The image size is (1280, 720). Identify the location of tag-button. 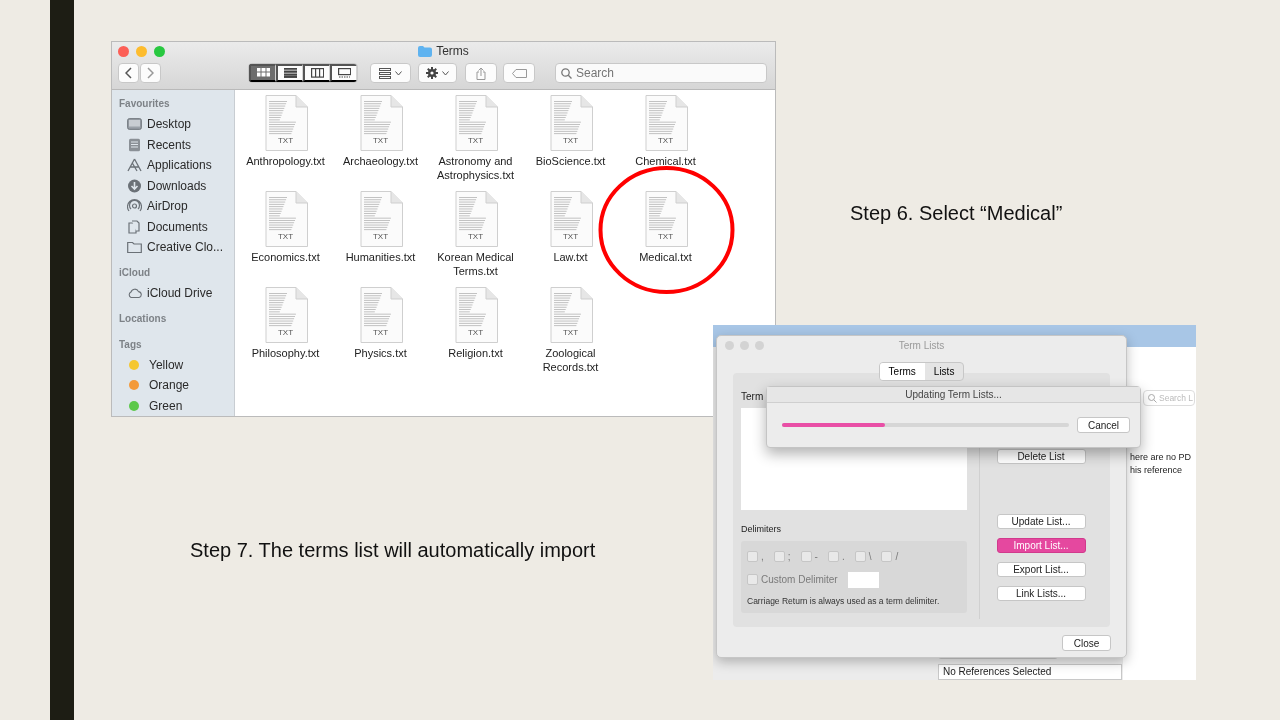
(519, 73).